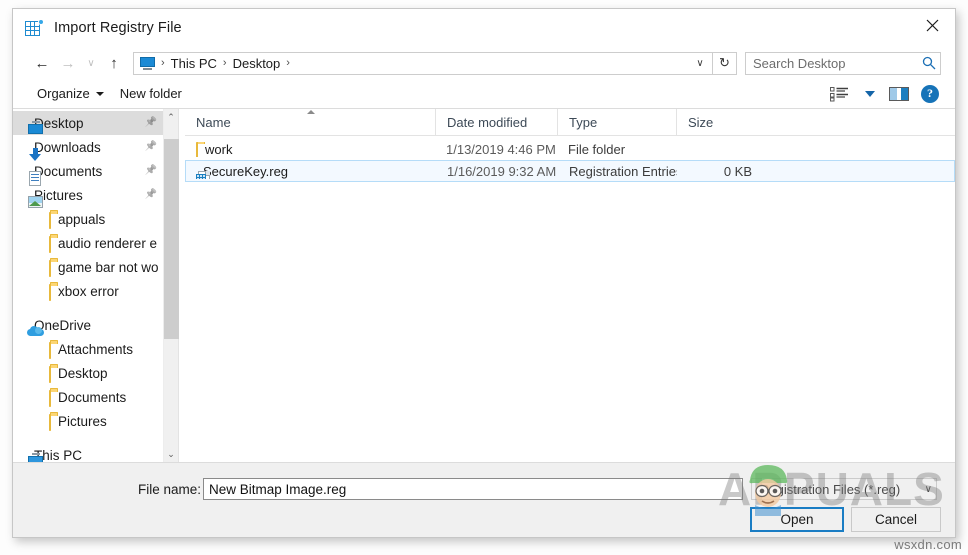 The image size is (968, 555). I want to click on scrollbar-track, so click(171, 285).